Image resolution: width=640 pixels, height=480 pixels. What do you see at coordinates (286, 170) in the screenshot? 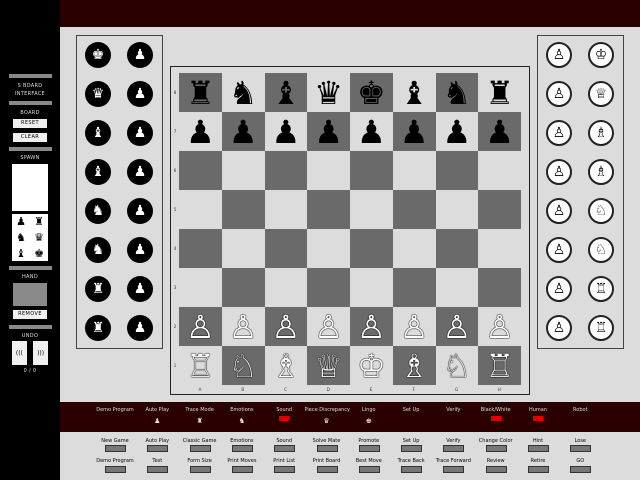
I see `square-c6` at bounding box center [286, 170].